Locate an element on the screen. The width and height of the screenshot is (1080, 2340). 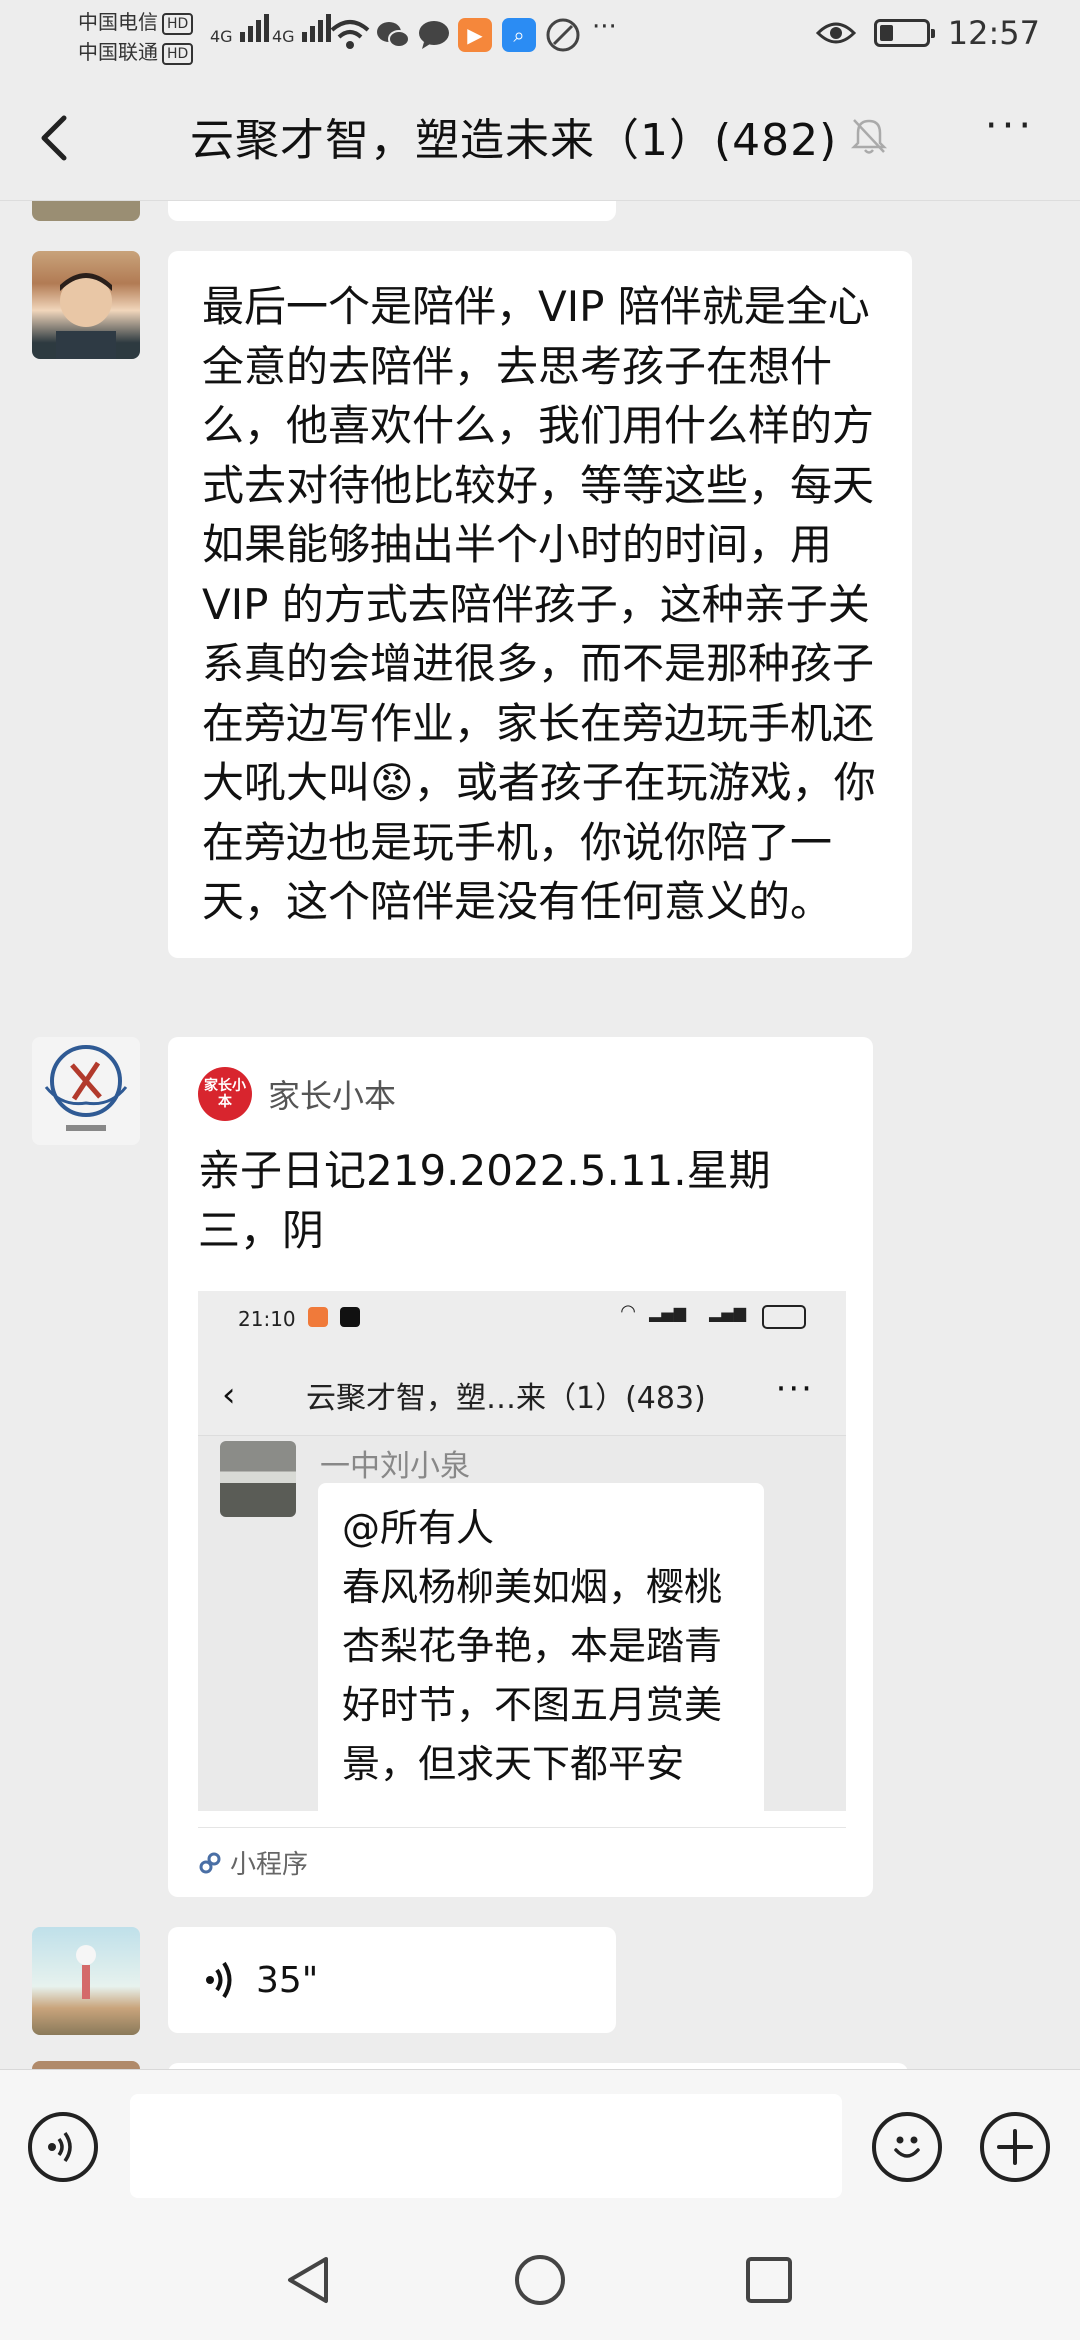
mini-program-brand: 家长小本 家长小本 is located at coordinates (297, 1094).